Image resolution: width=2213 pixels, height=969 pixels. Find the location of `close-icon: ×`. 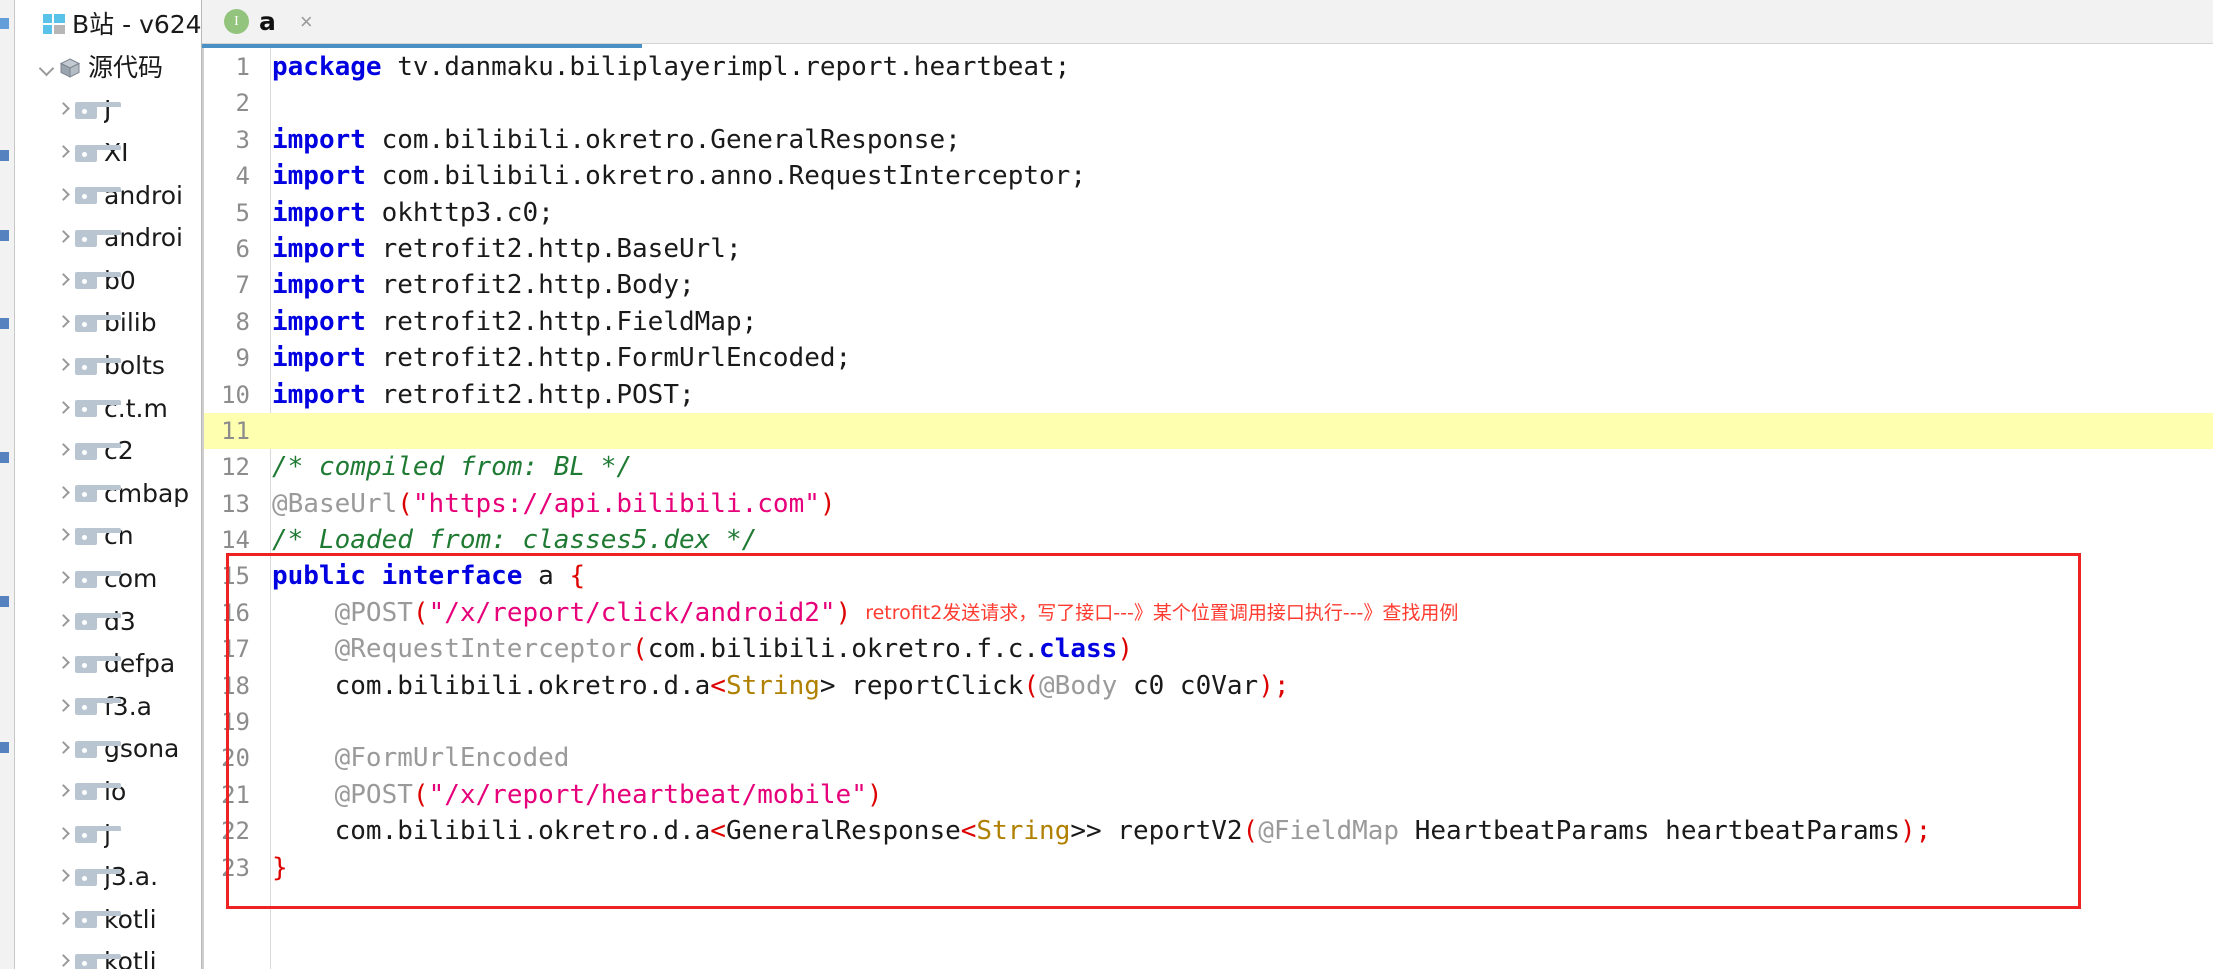

close-icon: × is located at coordinates (306, 21).